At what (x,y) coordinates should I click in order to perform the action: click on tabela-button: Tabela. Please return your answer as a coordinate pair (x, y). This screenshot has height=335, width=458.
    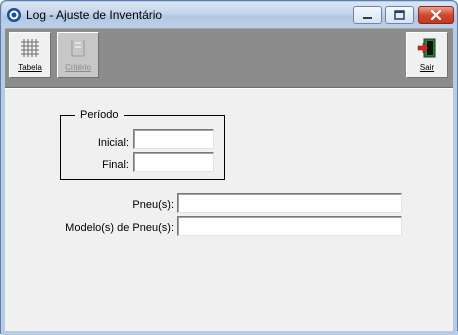
    Looking at the image, I should click on (30, 55).